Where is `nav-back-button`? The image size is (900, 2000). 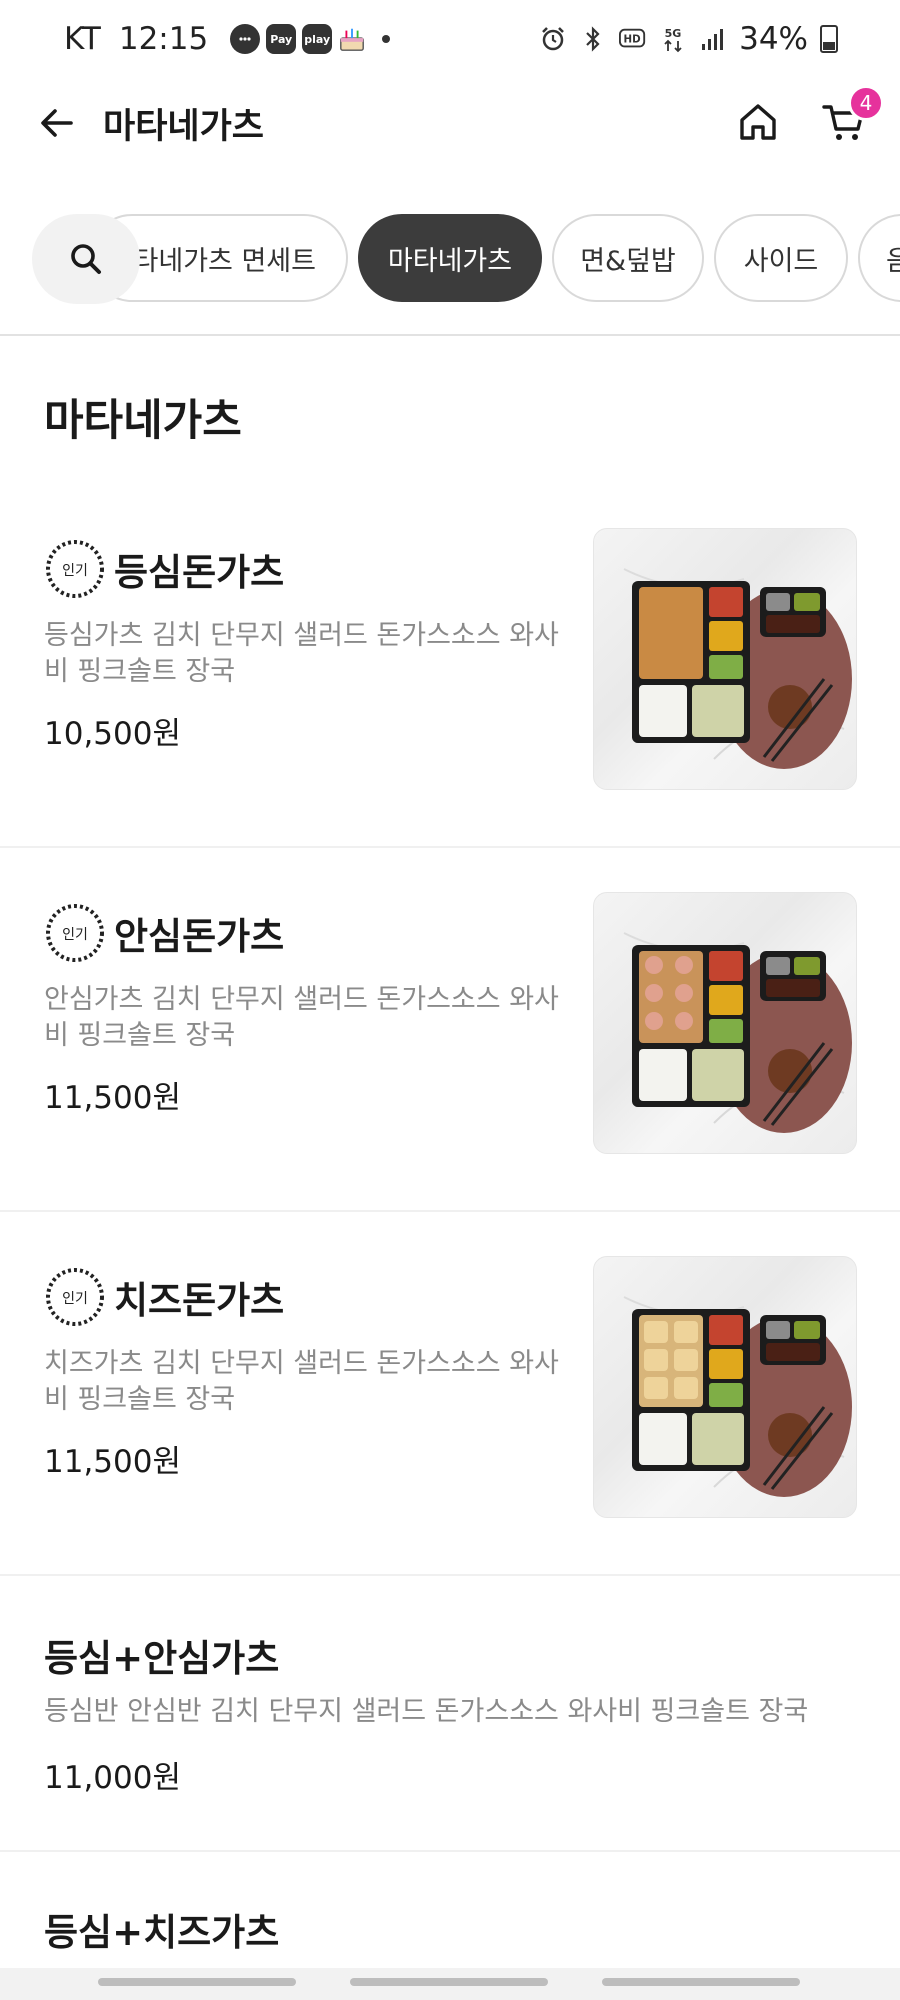 nav-back-button is located at coordinates (701, 1982).